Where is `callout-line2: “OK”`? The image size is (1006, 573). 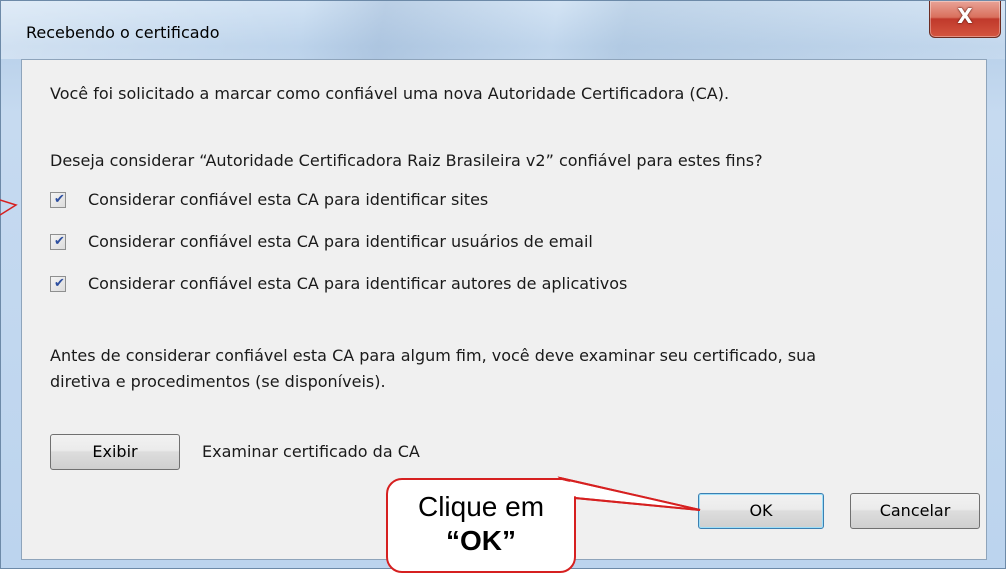 callout-line2: “OK” is located at coordinates (481, 540).